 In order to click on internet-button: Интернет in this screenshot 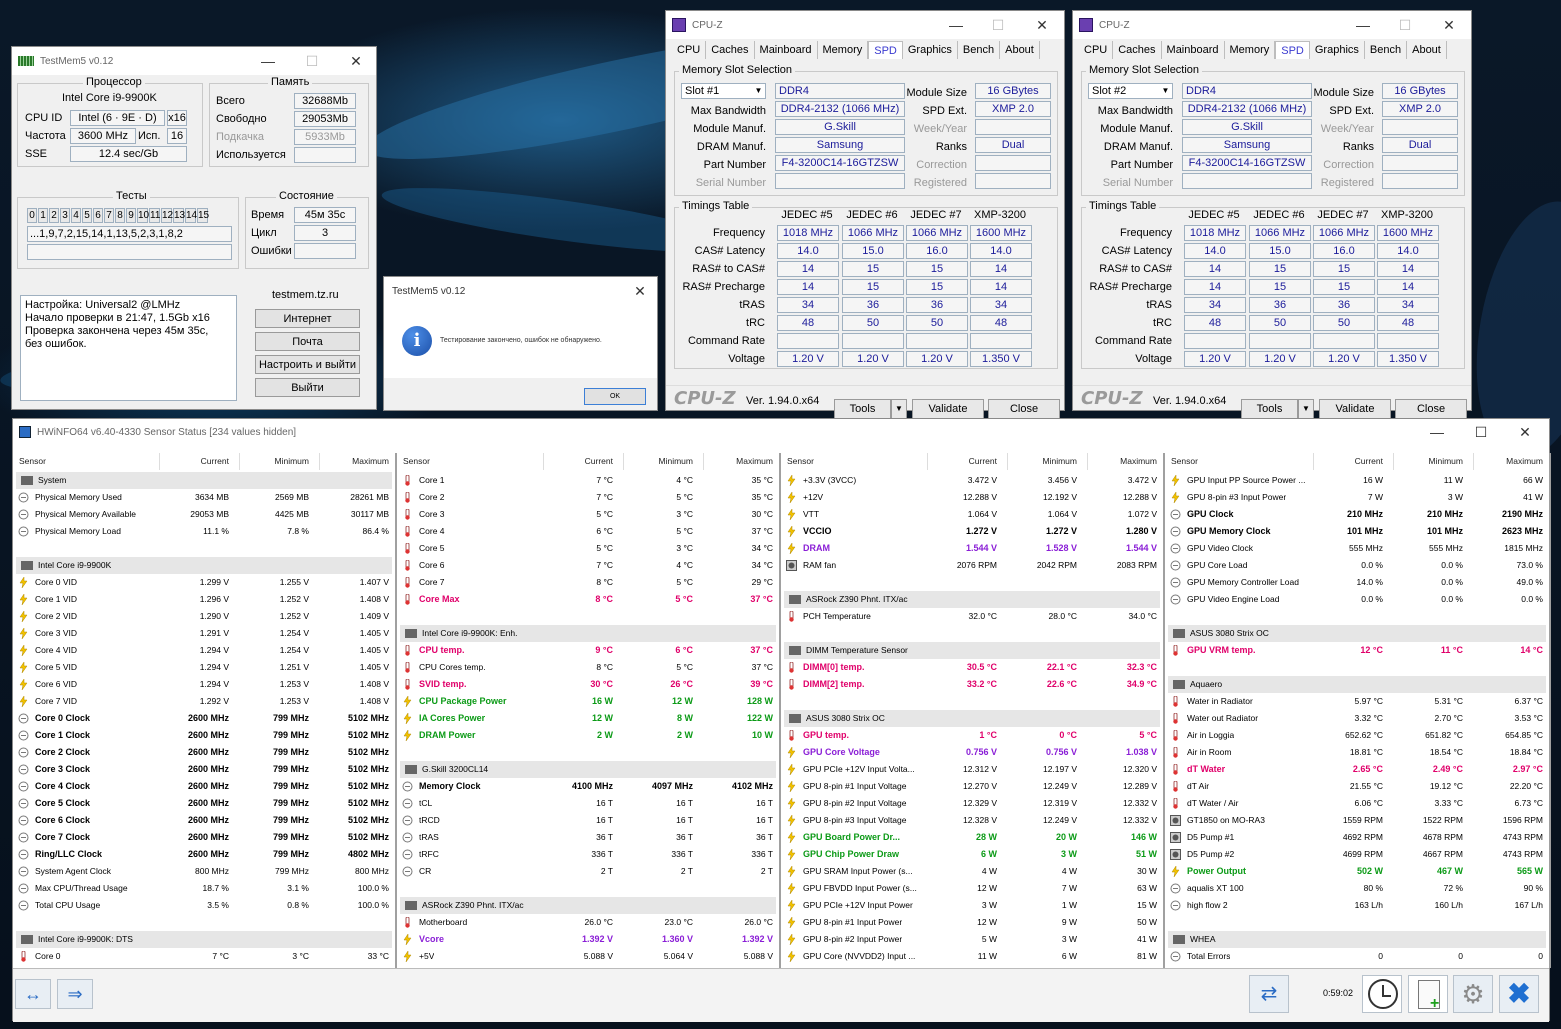, I will do `click(307, 318)`.